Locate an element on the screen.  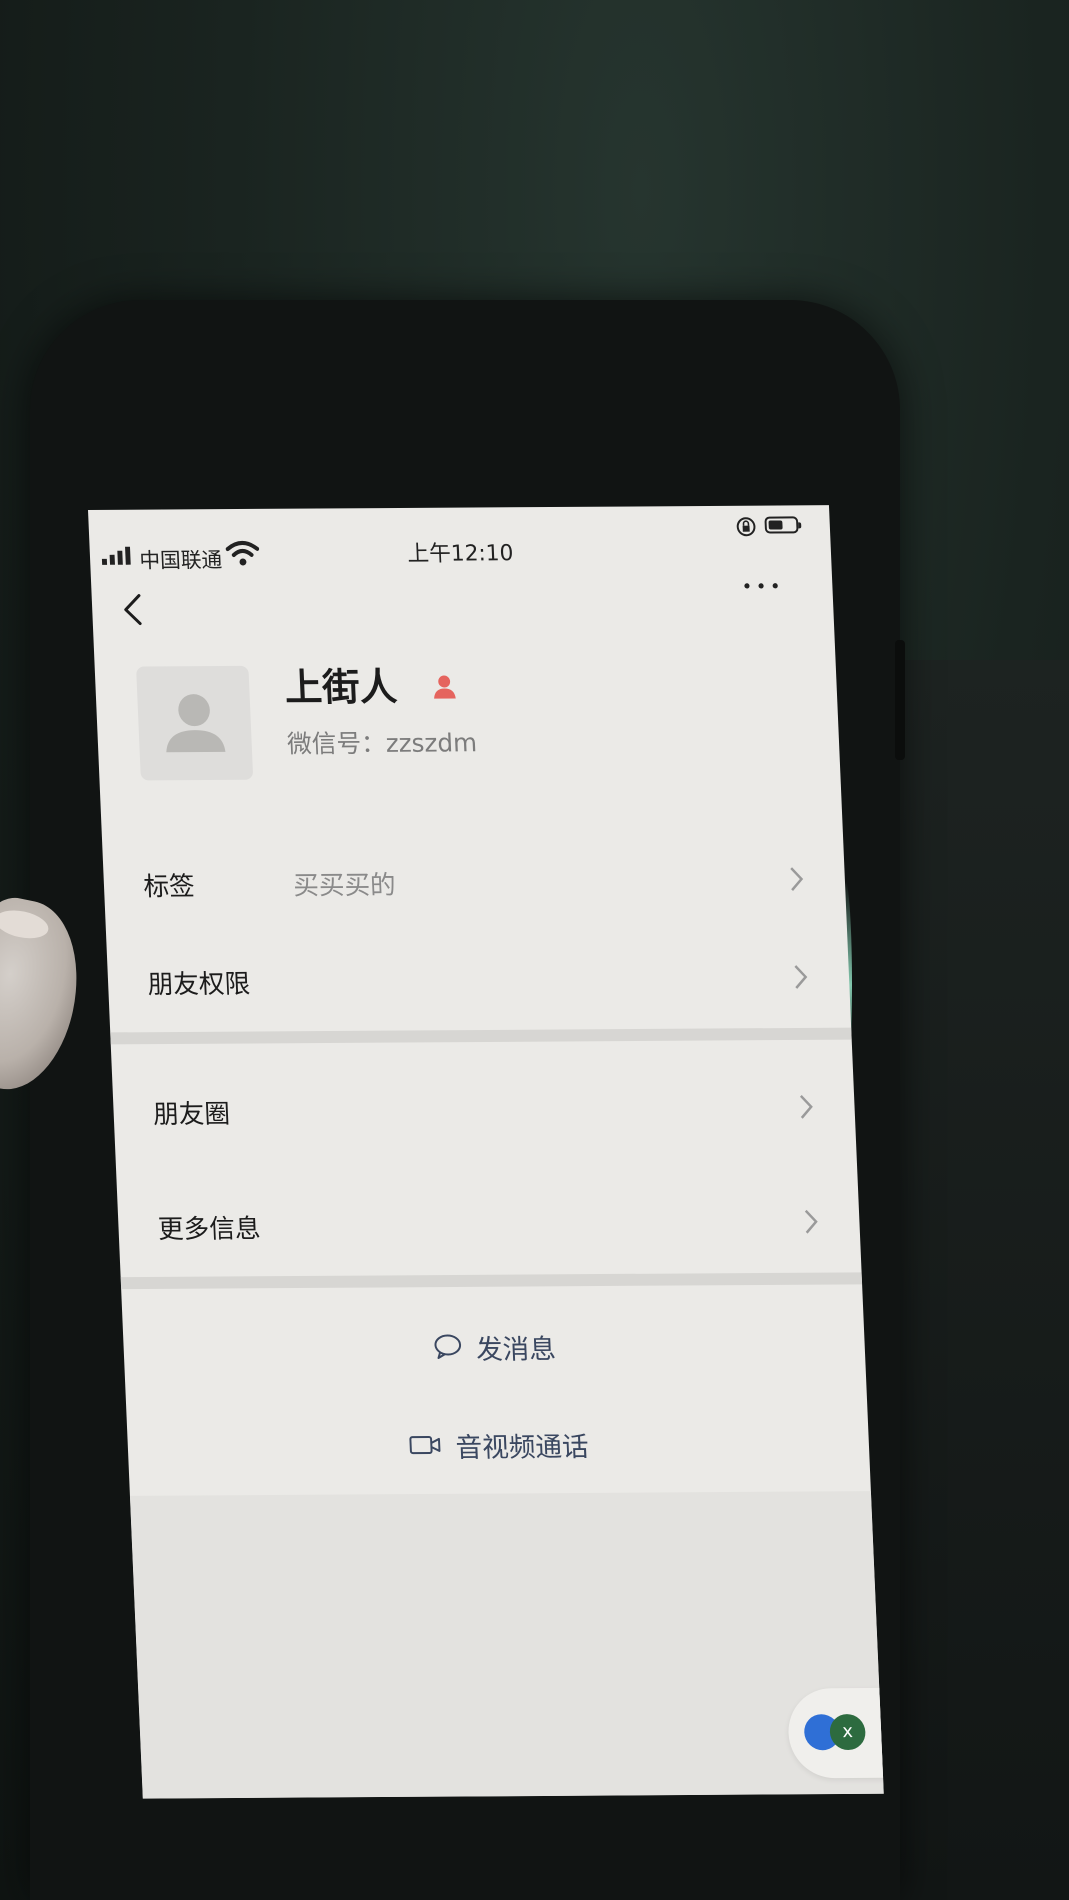
phone-side-button is located at coordinates (900, 700).